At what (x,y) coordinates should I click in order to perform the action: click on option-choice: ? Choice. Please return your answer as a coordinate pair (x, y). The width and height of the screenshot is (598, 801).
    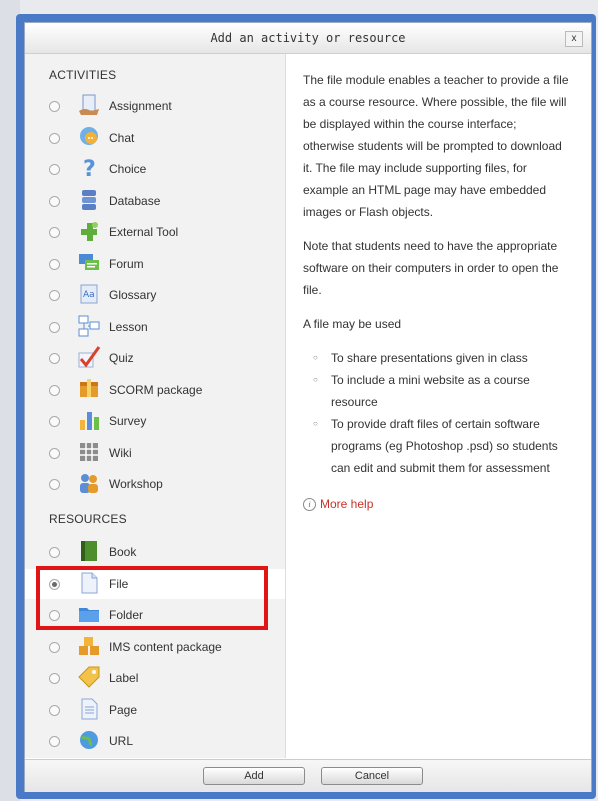
    Looking at the image, I should click on (155, 169).